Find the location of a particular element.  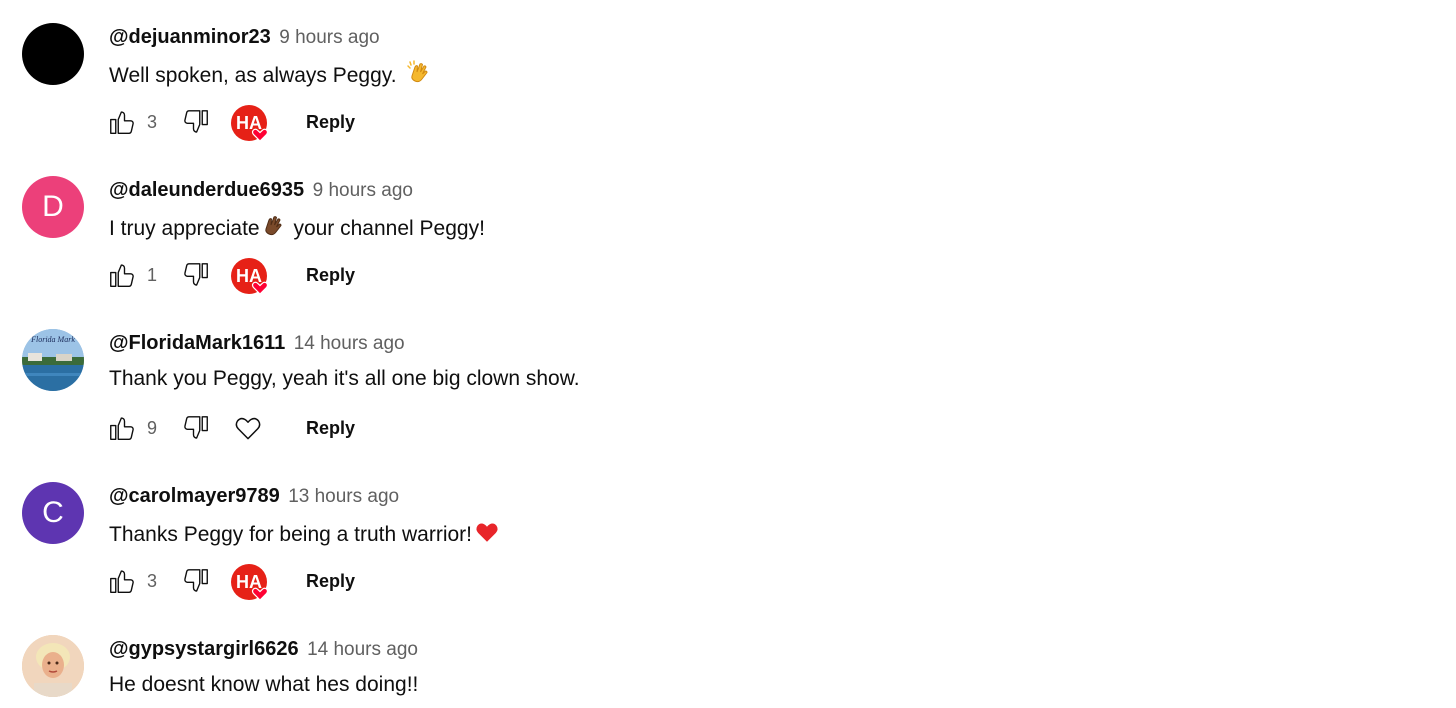

heart-outline-icon is located at coordinates (248, 428).